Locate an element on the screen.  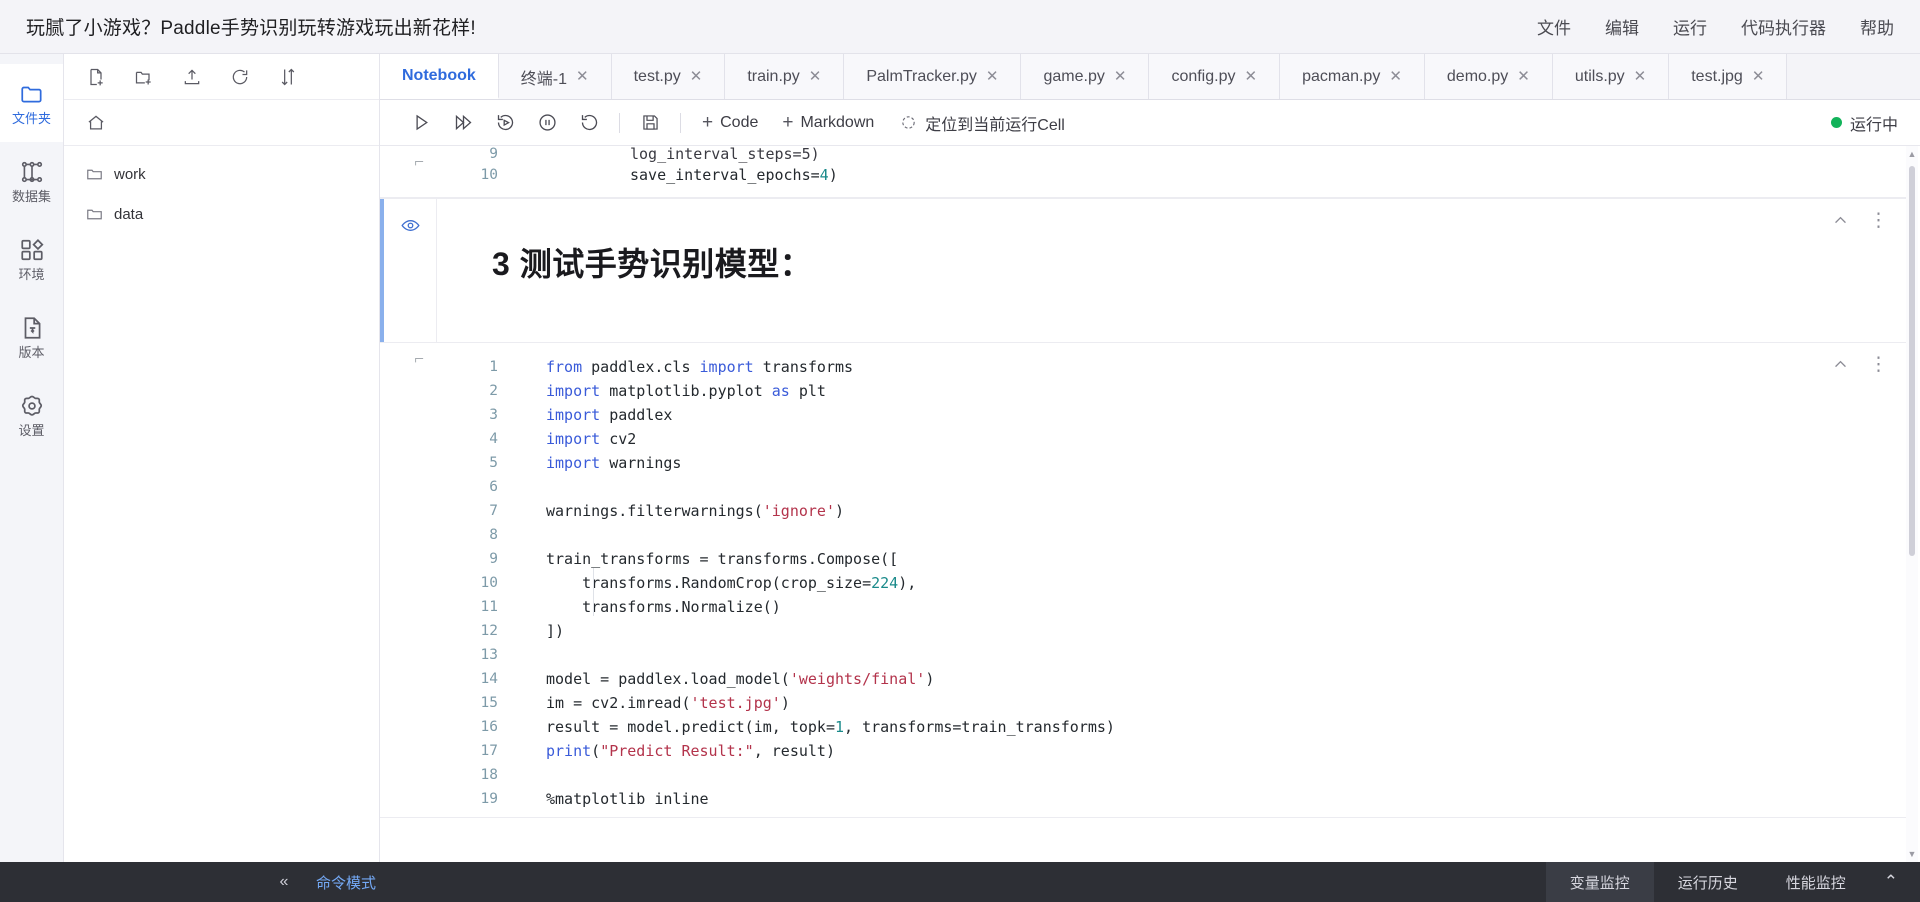
tab-notebook: Notebook is located at coordinates (439, 76).